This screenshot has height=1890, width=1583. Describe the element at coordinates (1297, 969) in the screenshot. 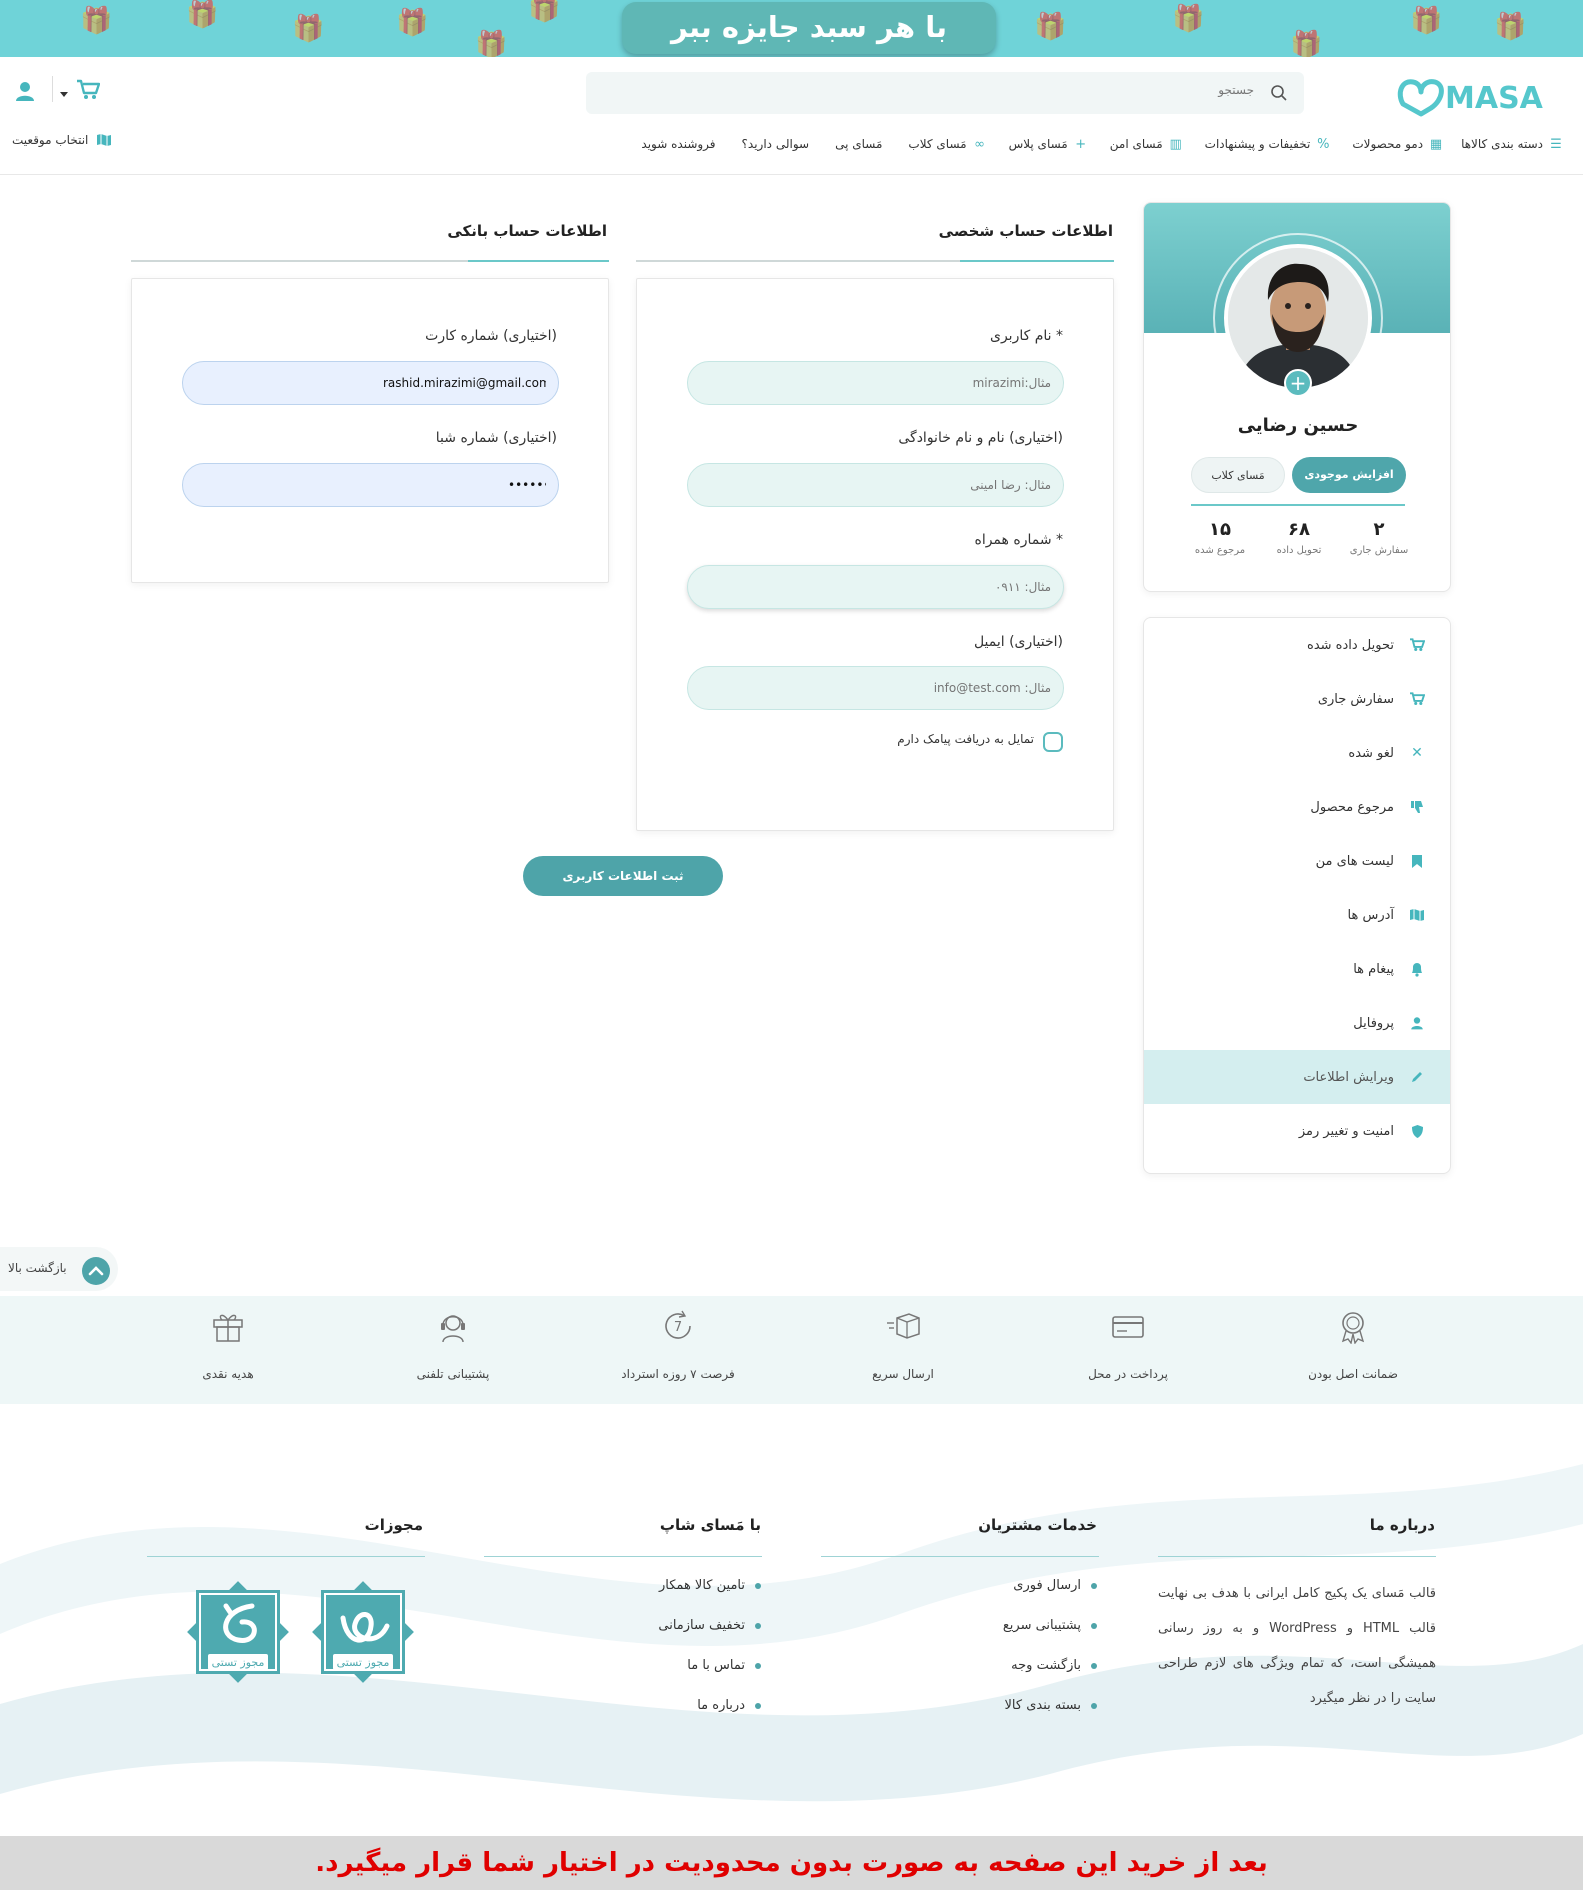

I see `menu-item-messages: پیغام ها` at that location.